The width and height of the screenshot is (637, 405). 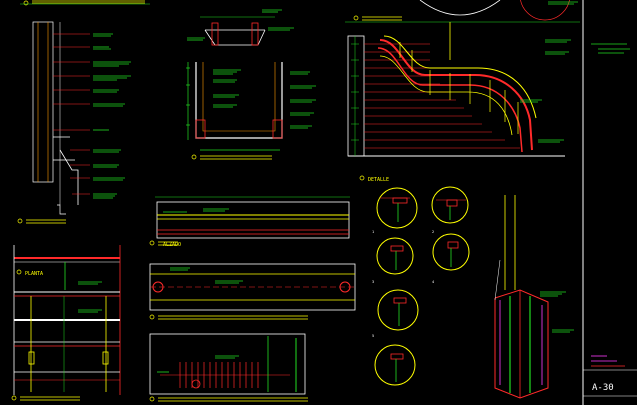 I want to click on section-annotations, so click(x=112, y=116).